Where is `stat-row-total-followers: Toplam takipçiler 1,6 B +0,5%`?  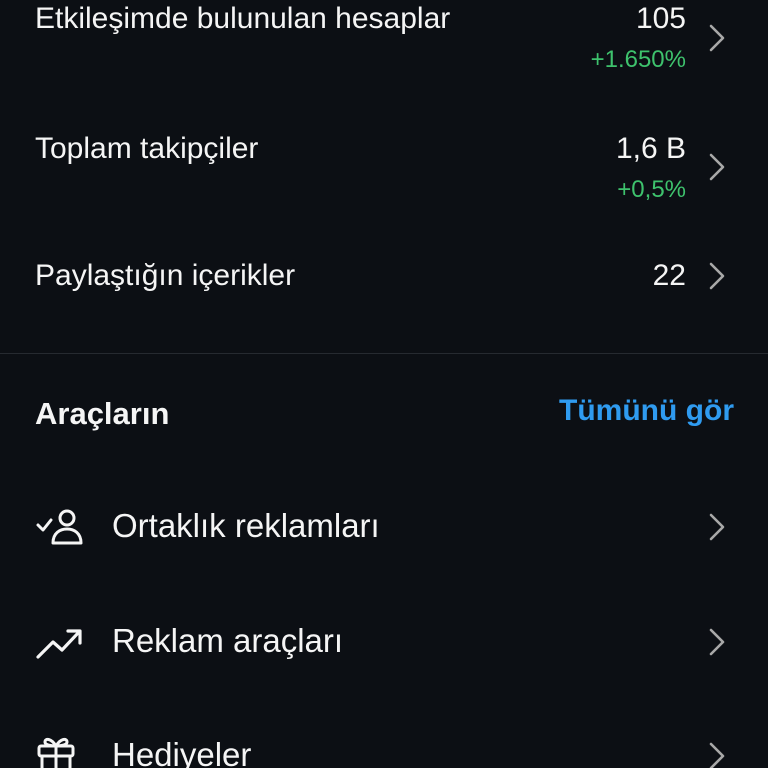 stat-row-total-followers: Toplam takipçiler 1,6 B +0,5% is located at coordinates (384, 170).